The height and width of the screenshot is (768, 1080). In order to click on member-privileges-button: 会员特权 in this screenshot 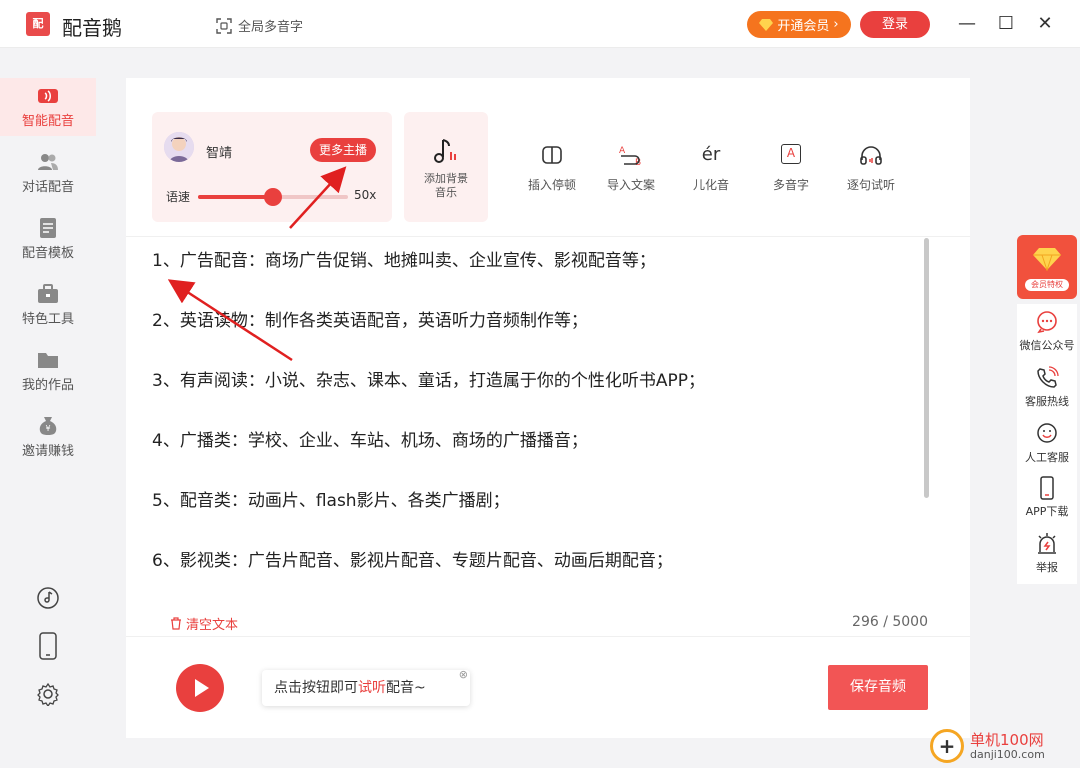, I will do `click(1047, 267)`.